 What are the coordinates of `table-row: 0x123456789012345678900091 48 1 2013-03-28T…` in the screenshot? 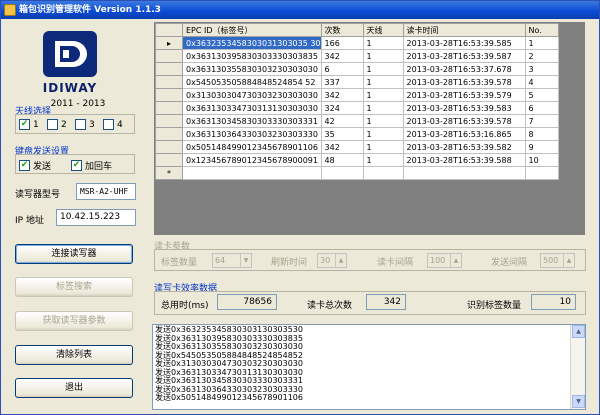 It's located at (357, 160).